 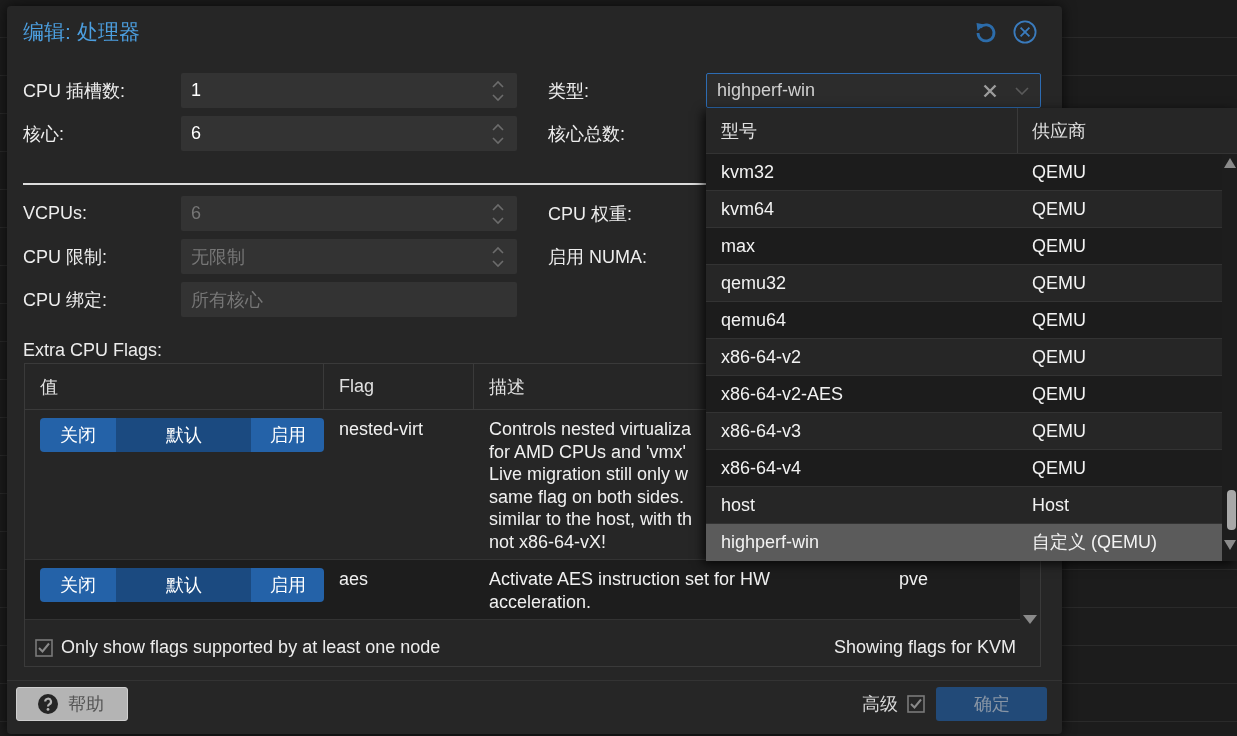 I want to click on column-header: 描述, so click(x=507, y=386).